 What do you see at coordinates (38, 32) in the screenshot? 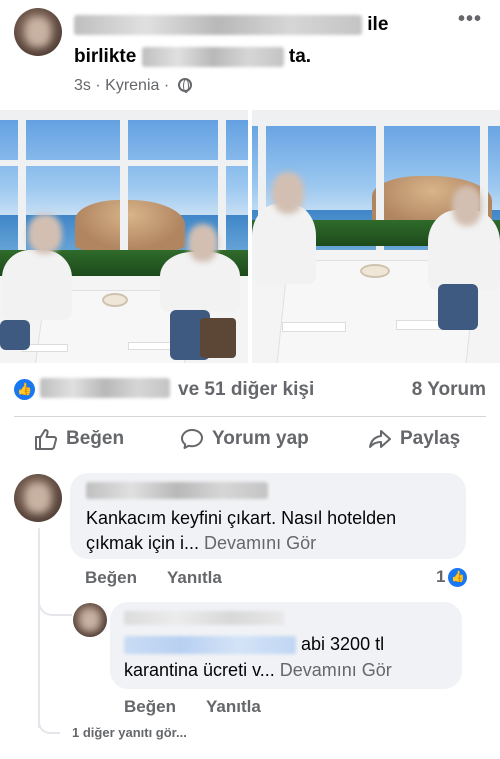
I see `author-avatar` at bounding box center [38, 32].